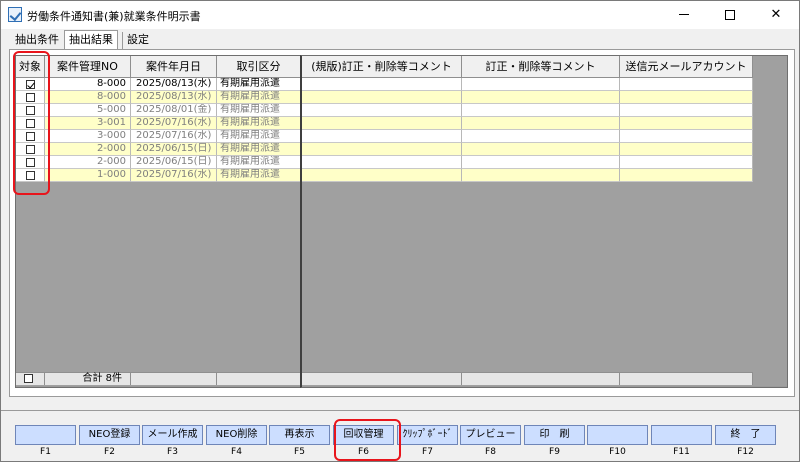 Image resolution: width=800 pixels, height=462 pixels. I want to click on fkey-label-f2: F2, so click(109, 452).